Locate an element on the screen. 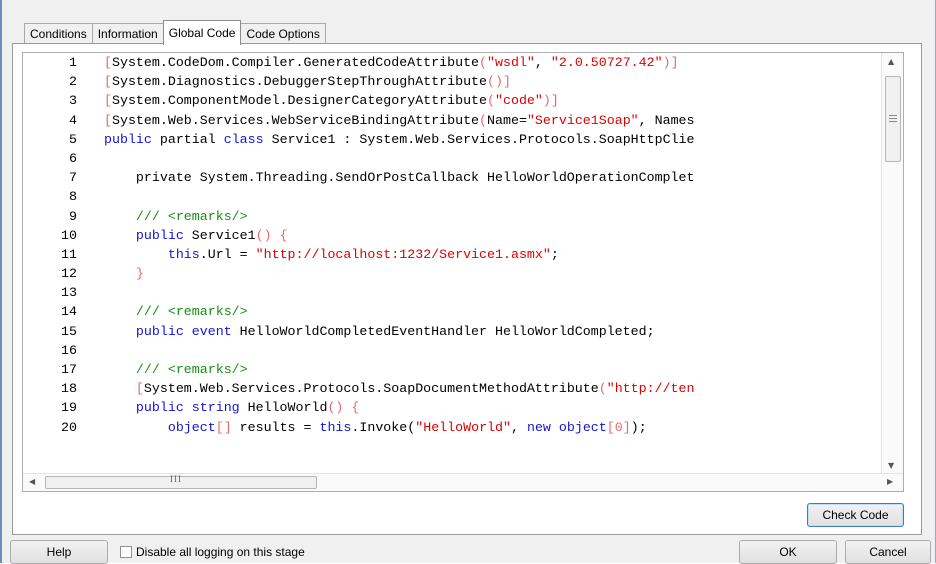 The image size is (936, 564). tab-global-code: Global Code is located at coordinates (202, 32).